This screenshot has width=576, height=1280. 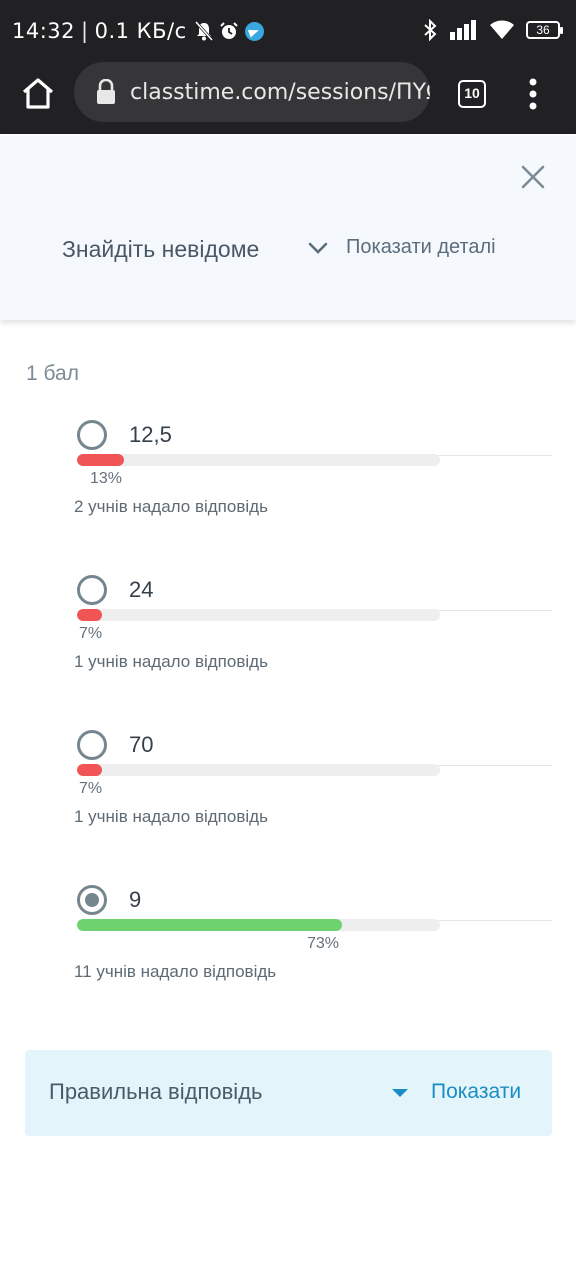 What do you see at coordinates (463, 30) in the screenshot?
I see `signal-icon` at bounding box center [463, 30].